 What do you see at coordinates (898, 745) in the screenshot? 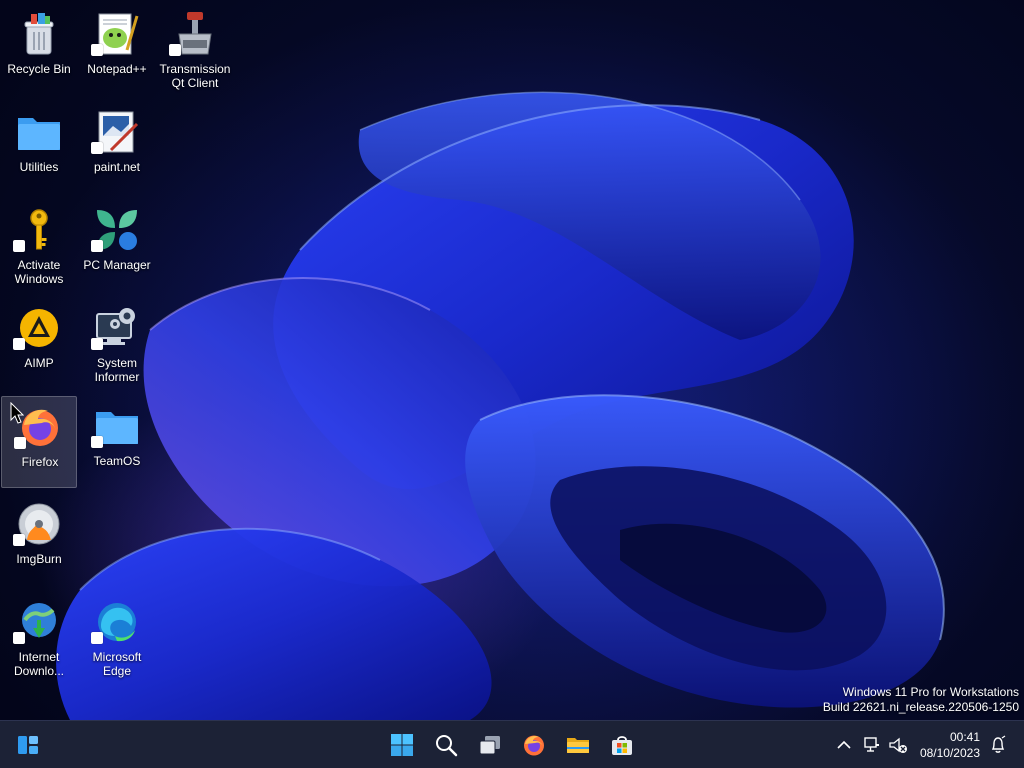
I see `volume-muted-icon` at bounding box center [898, 745].